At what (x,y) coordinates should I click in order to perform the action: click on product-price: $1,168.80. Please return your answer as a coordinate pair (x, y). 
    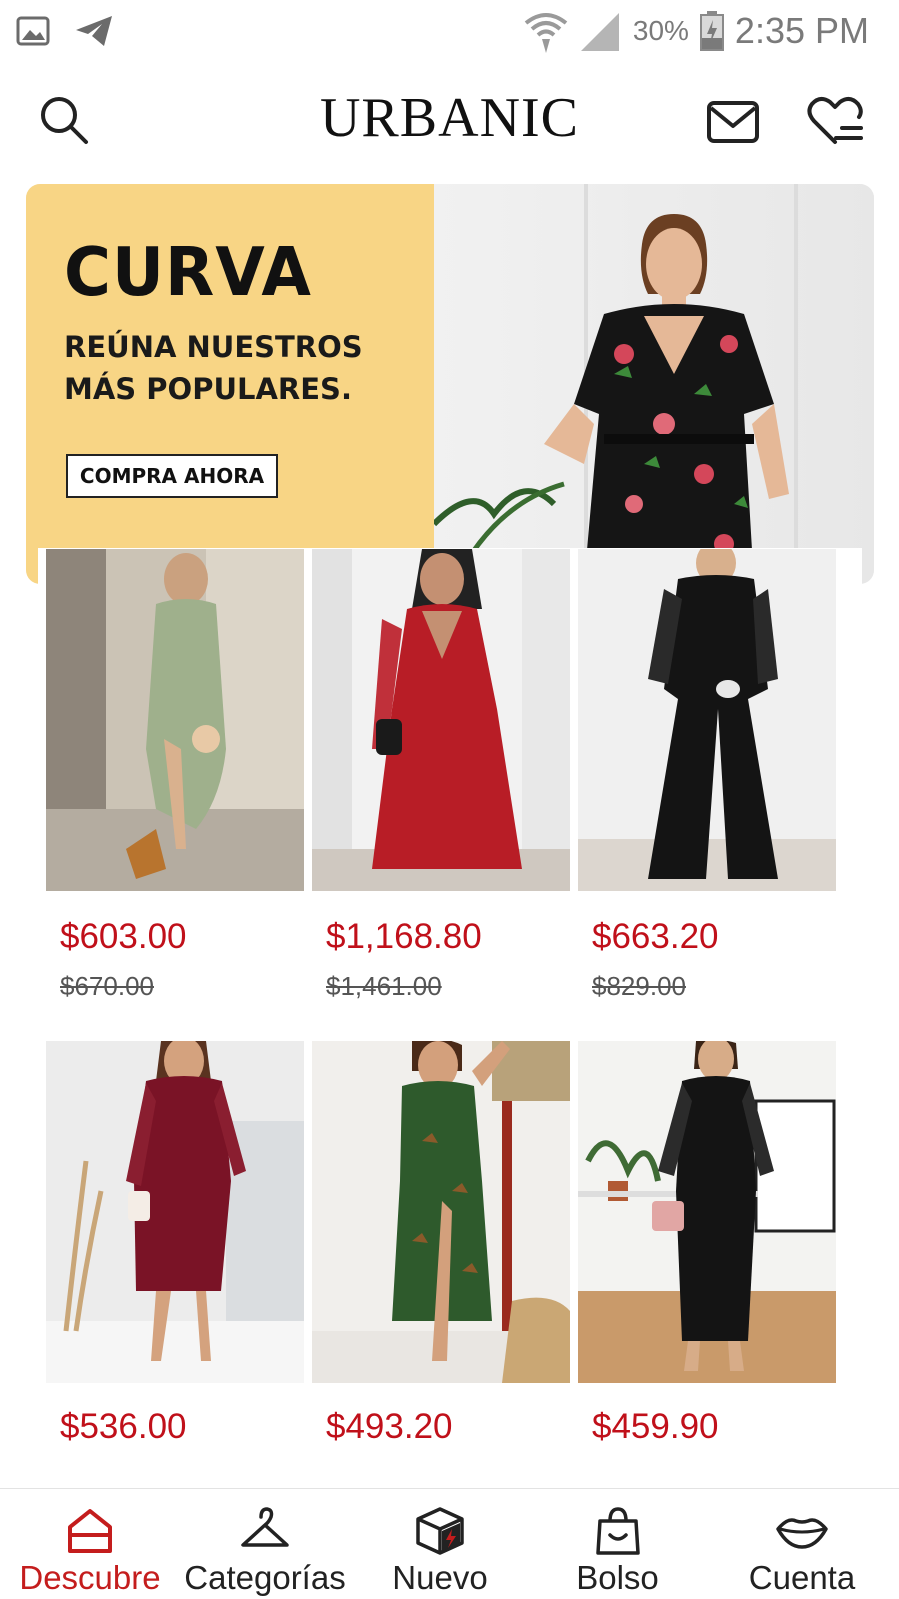
    Looking at the image, I should click on (404, 936).